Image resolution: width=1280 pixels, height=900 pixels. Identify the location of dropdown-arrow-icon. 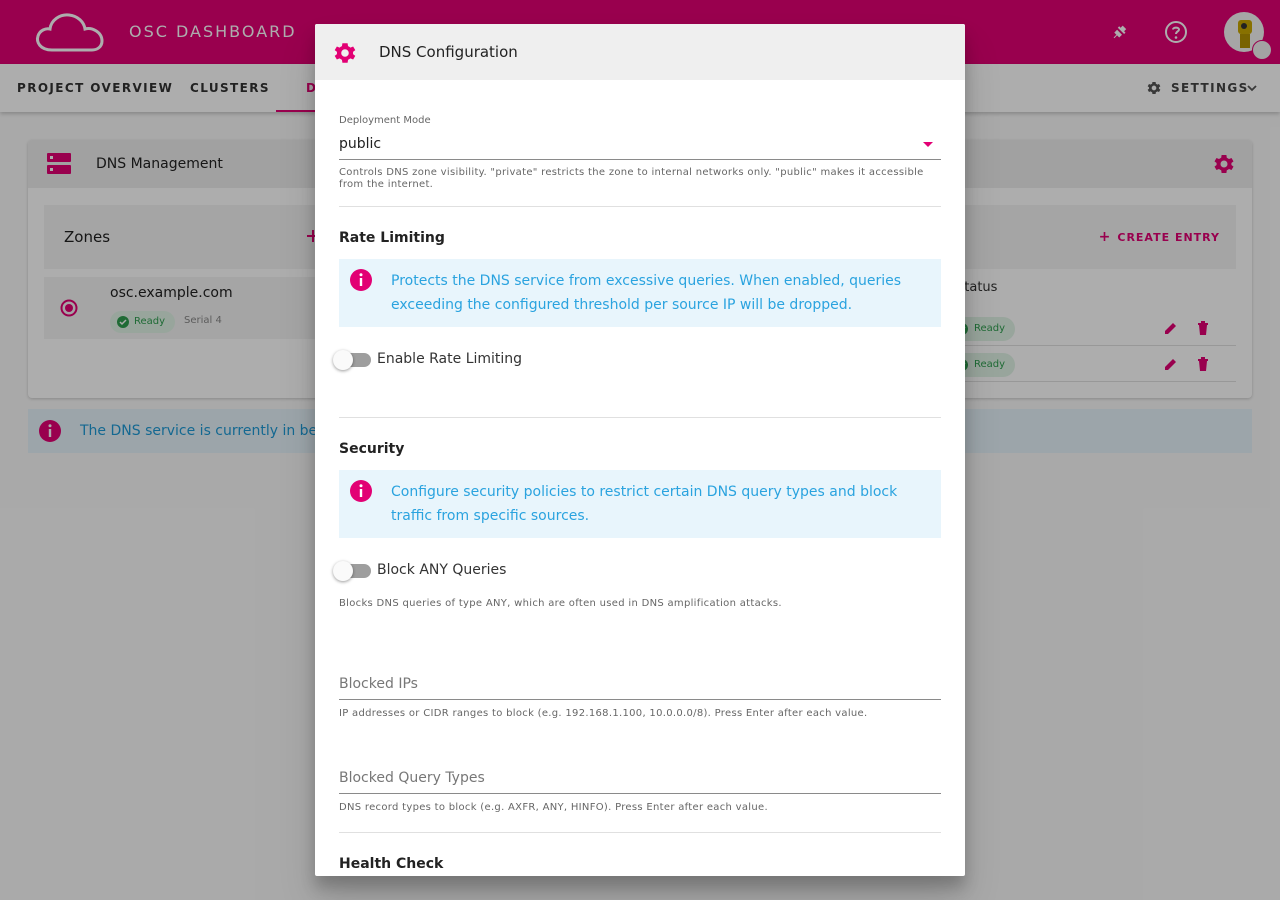
(928, 144).